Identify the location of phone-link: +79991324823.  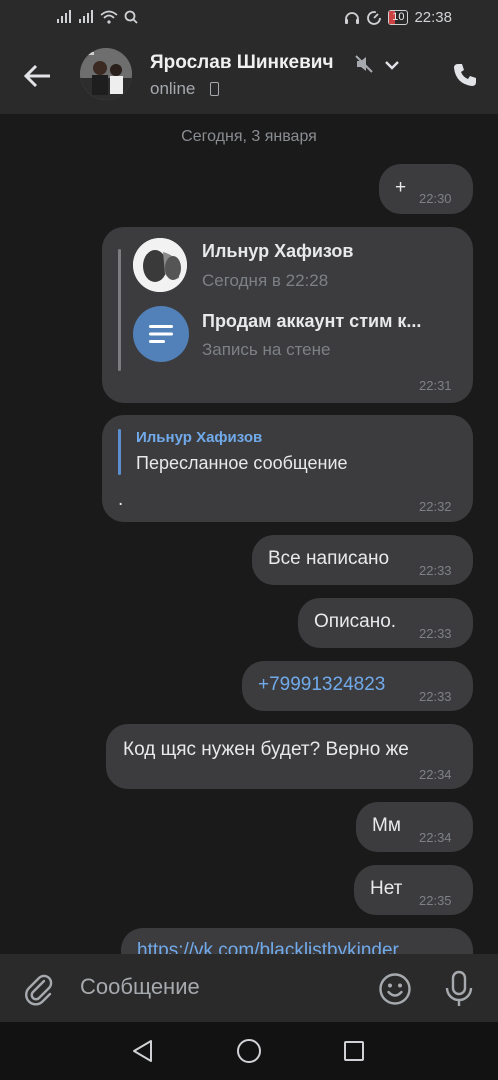
(321, 685).